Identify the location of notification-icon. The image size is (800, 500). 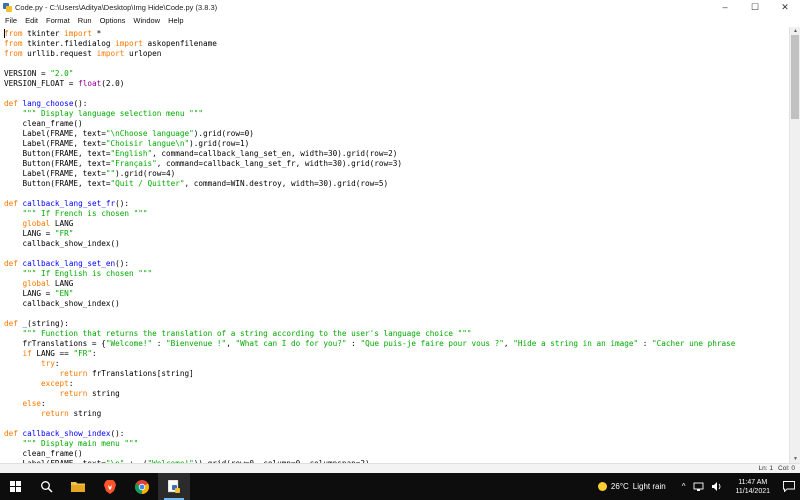
(789, 486).